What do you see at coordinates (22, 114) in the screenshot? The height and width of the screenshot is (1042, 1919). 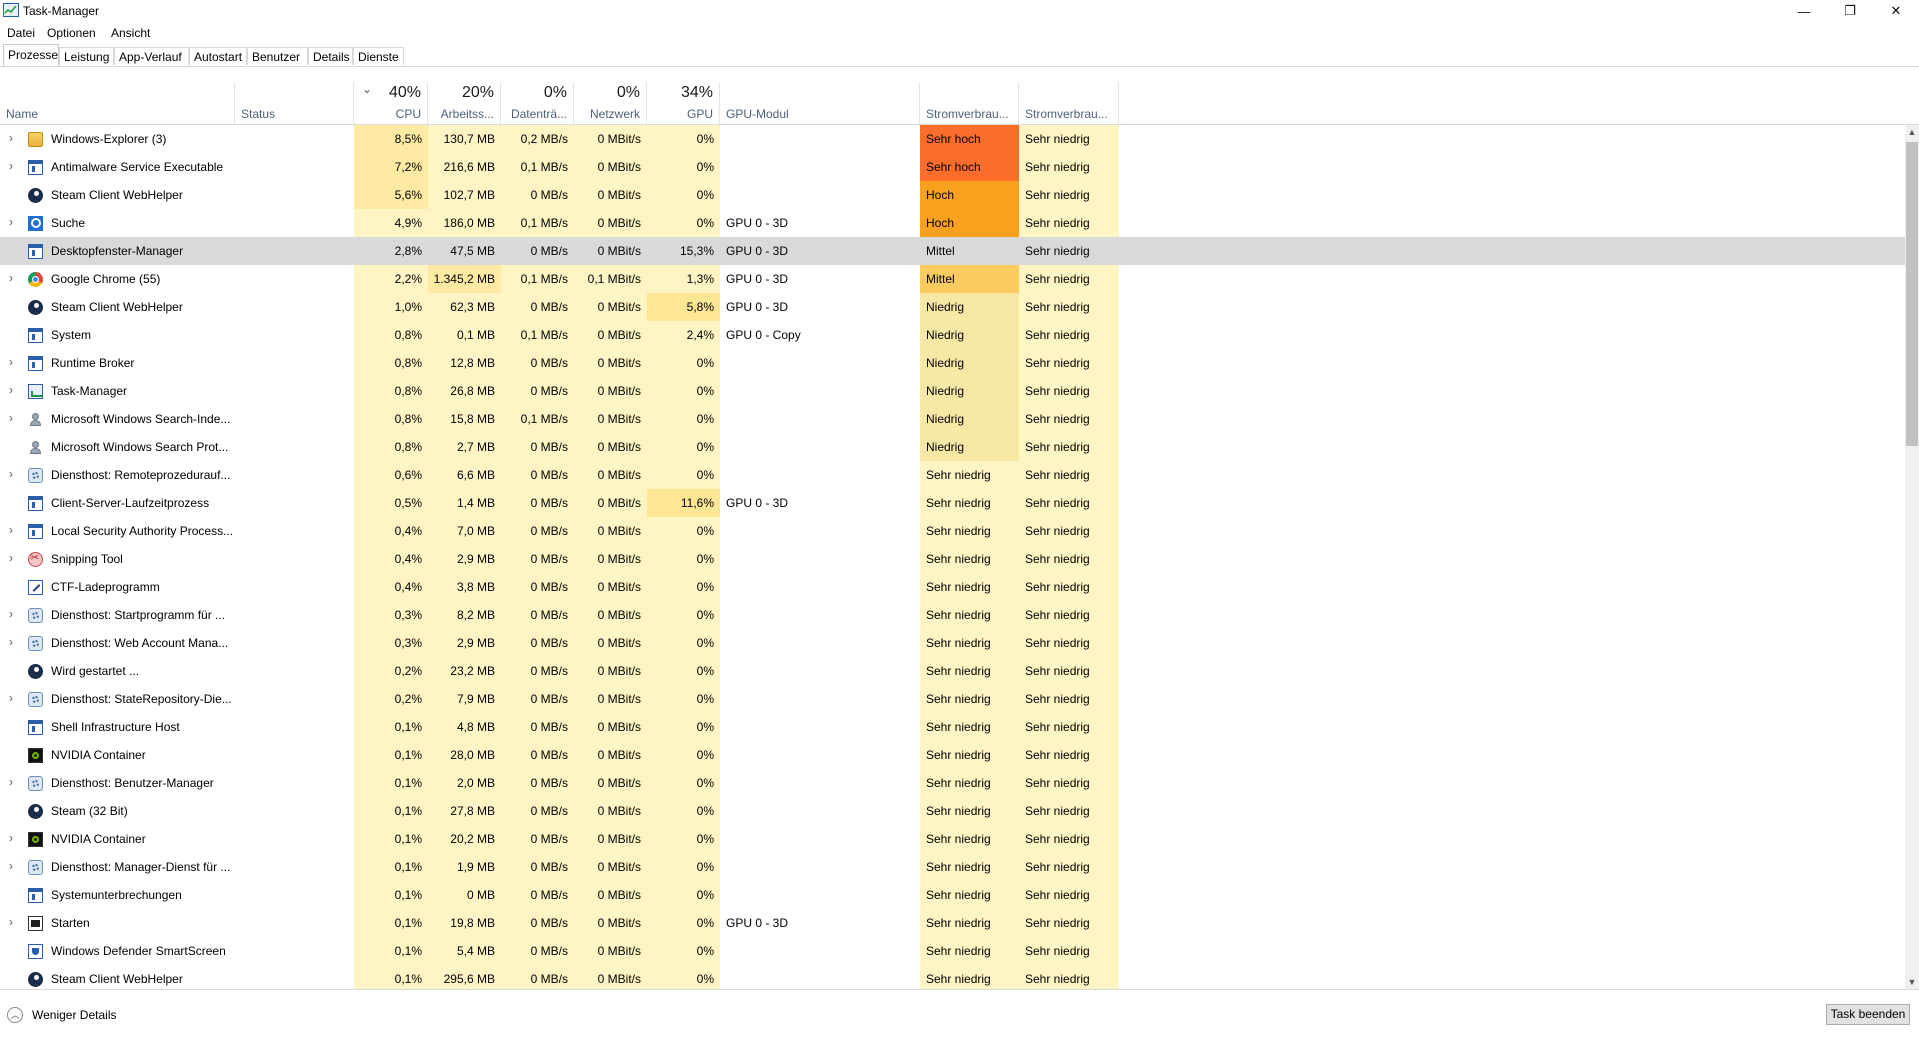 I see `column-name-label: Name` at bounding box center [22, 114].